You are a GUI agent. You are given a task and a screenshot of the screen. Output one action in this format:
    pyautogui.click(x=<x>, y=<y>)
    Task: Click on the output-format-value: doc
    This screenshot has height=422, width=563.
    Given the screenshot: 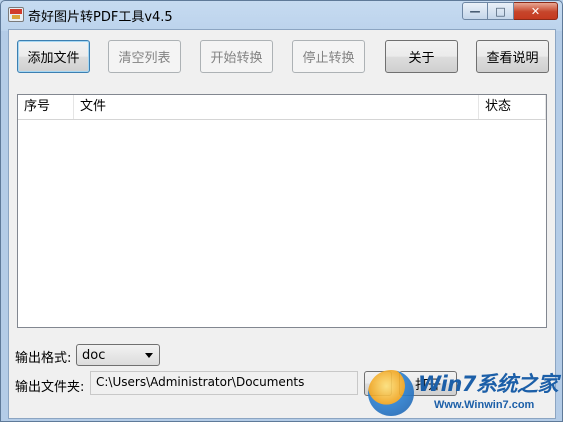 What is the action you would take?
    pyautogui.click(x=94, y=355)
    